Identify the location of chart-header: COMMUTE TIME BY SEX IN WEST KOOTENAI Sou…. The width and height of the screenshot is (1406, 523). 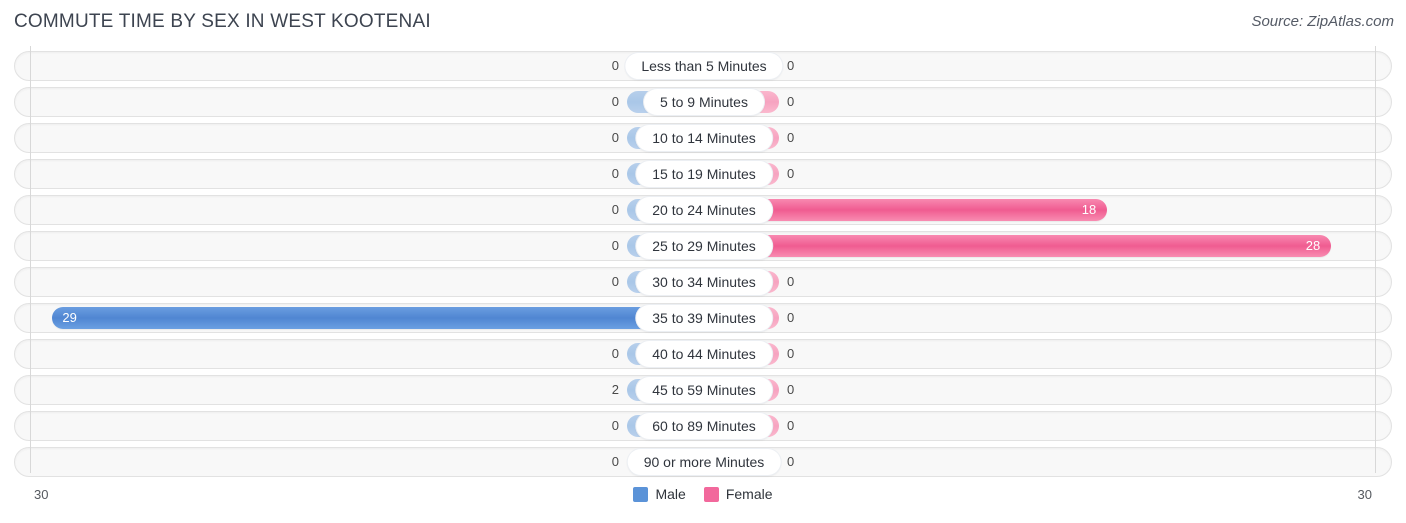
(703, 23).